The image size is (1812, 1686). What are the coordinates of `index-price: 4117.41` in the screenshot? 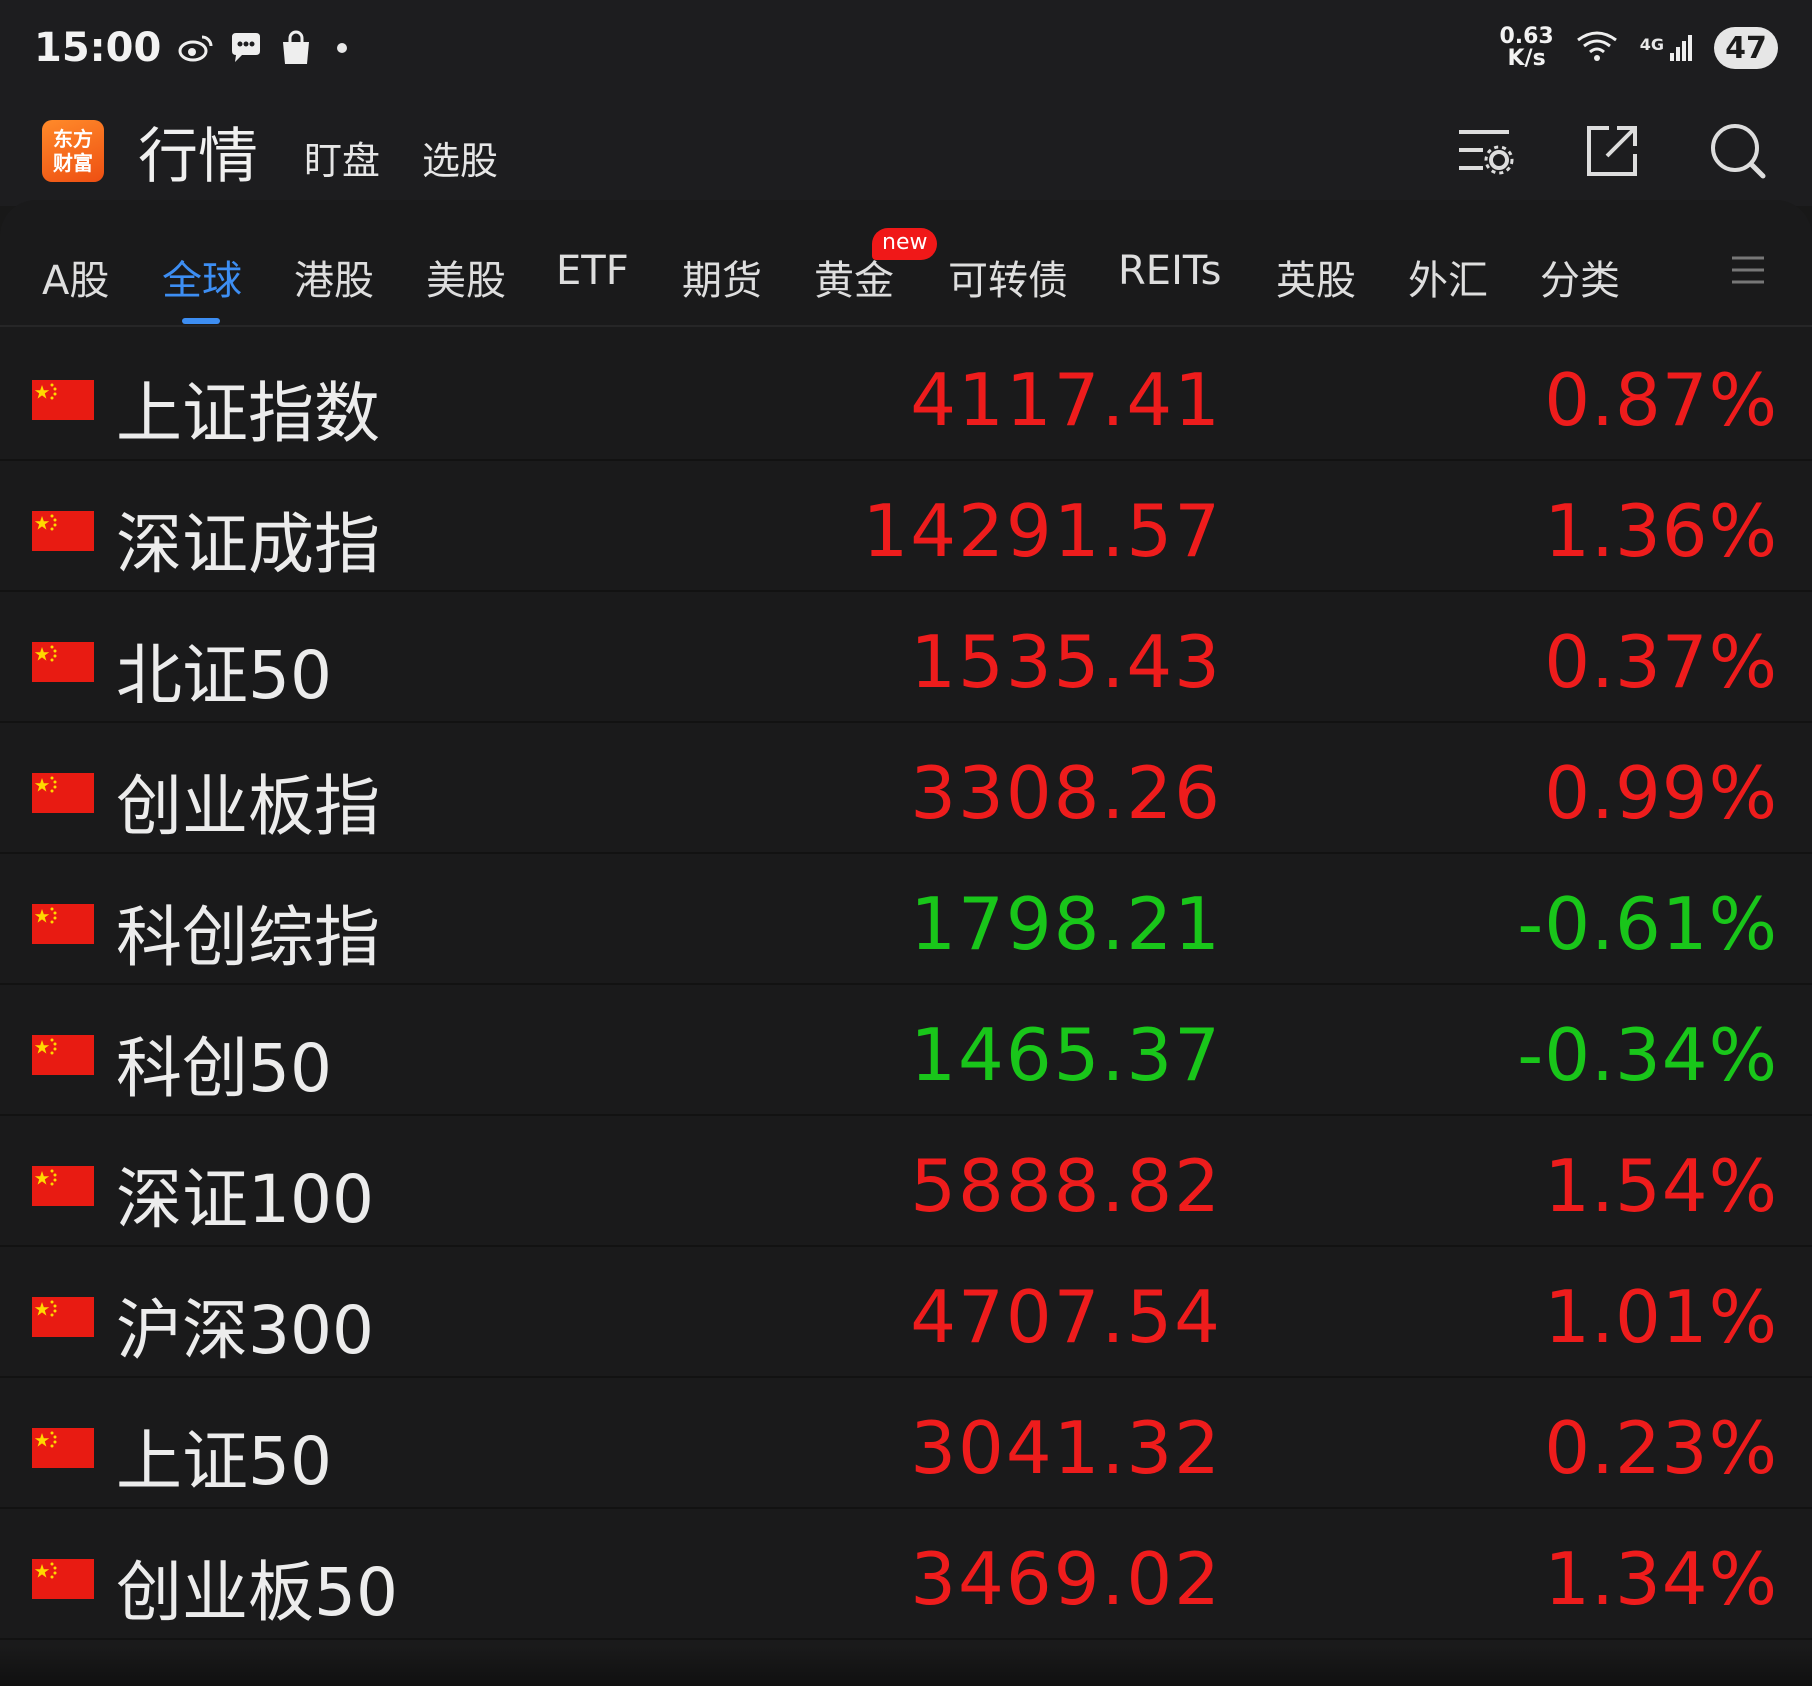 It's located at (1066, 400).